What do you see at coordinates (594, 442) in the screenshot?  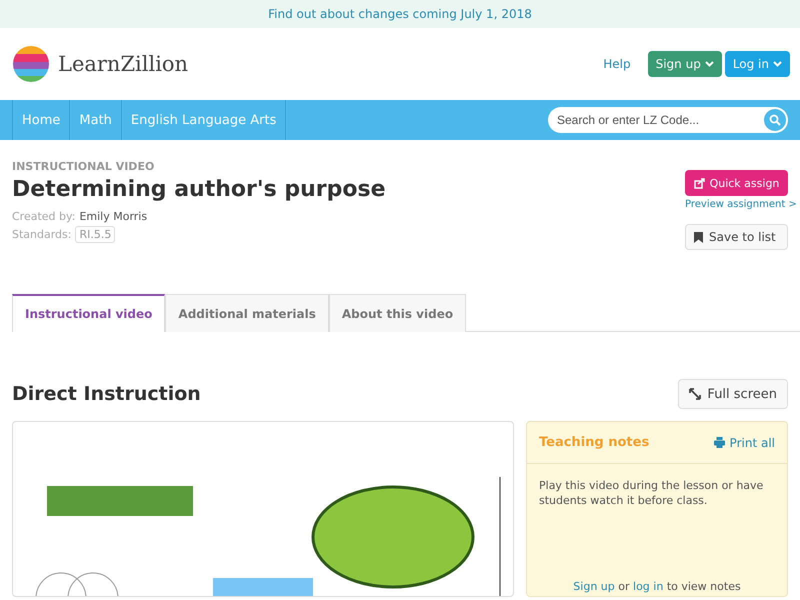 I see `teaching-notes-title: Teaching notes` at bounding box center [594, 442].